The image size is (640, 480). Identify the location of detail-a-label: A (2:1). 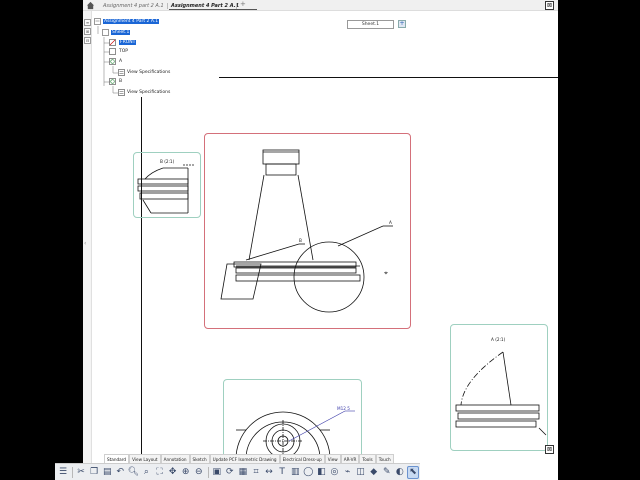
(498, 339).